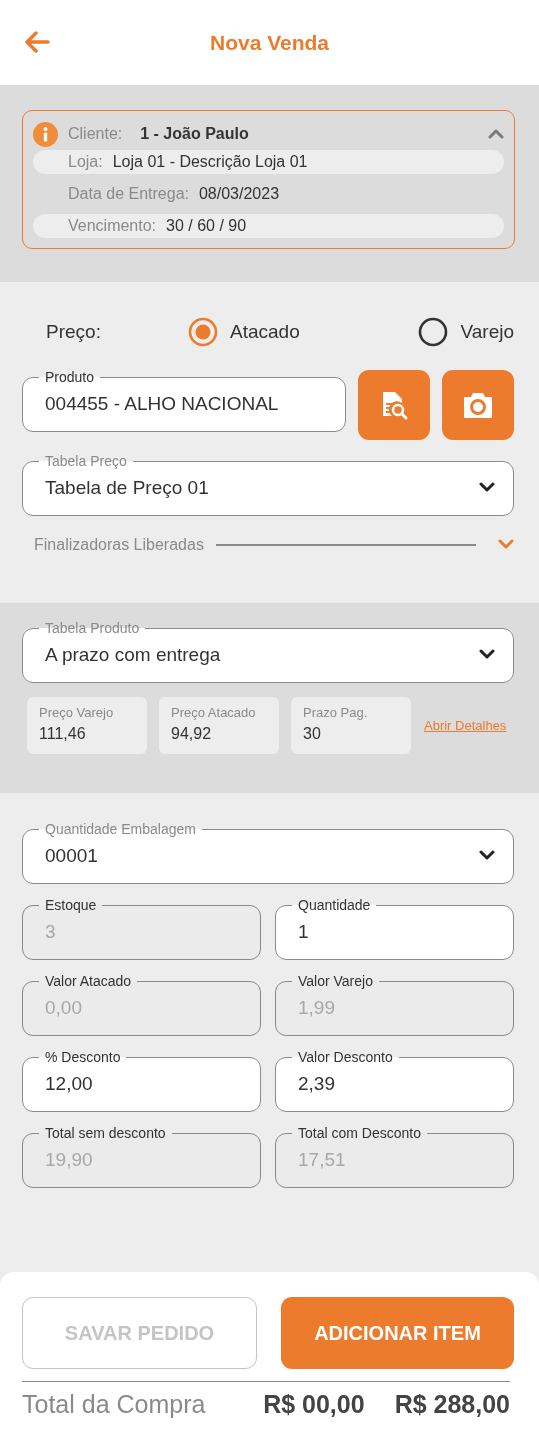 The image size is (539, 1454). Describe the element at coordinates (268, 485) in the screenshot. I see `select-field: Tabela Preço Tabela de Preço 01` at that location.